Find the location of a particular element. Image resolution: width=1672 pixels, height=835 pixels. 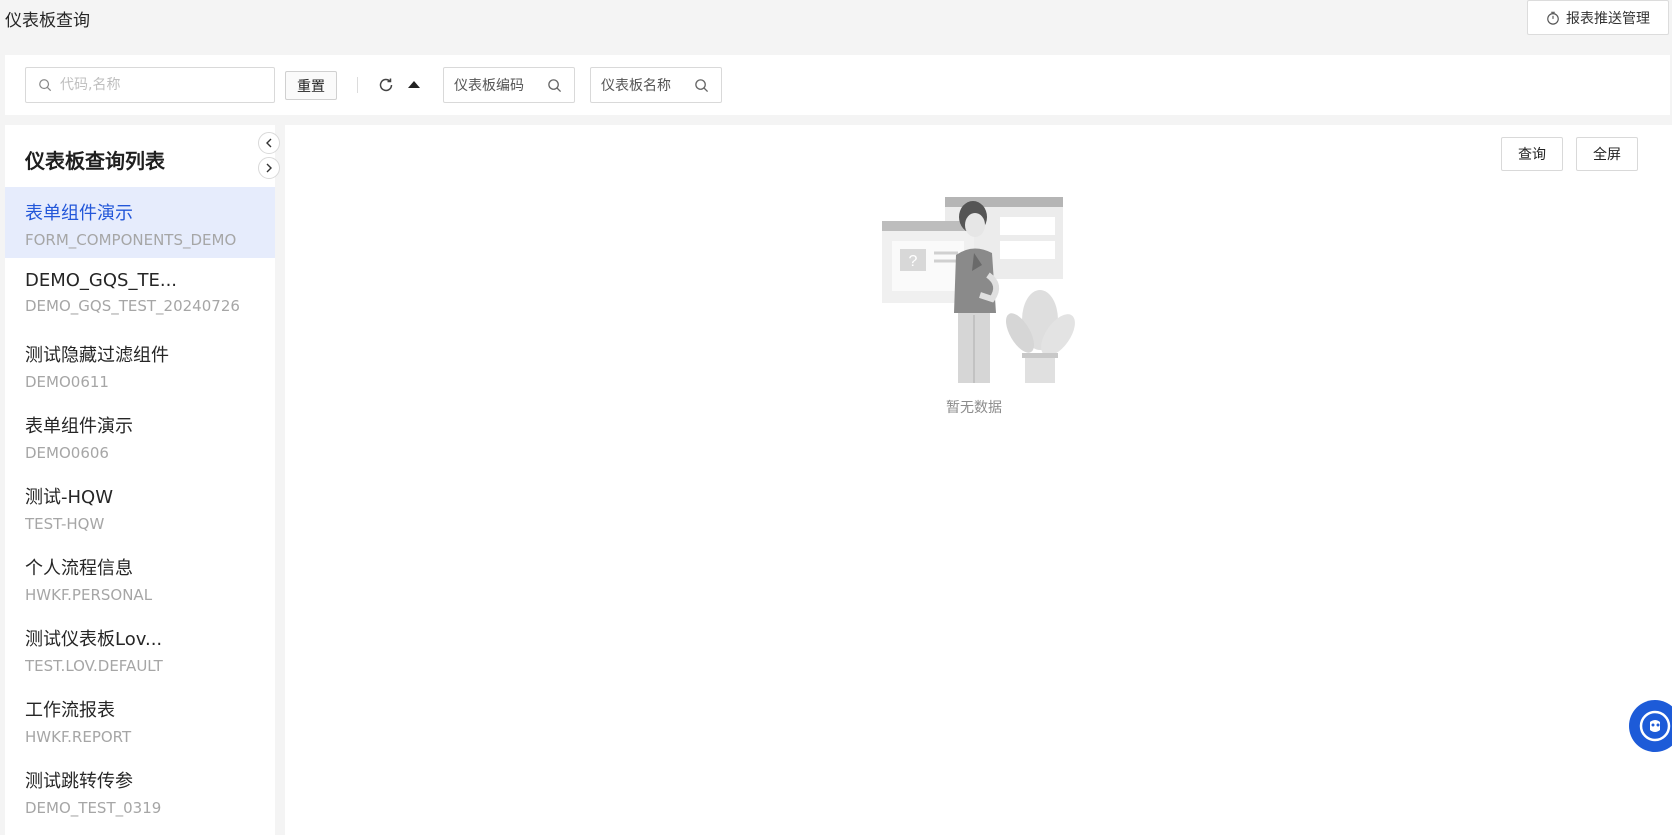

search-box is located at coordinates (150, 85).